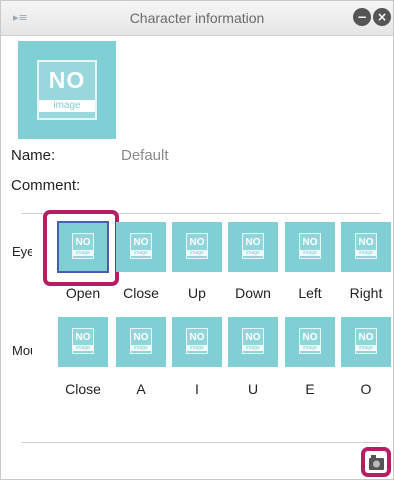  Describe the element at coordinates (33, 155) in the screenshot. I see `name-label: Name:` at that location.